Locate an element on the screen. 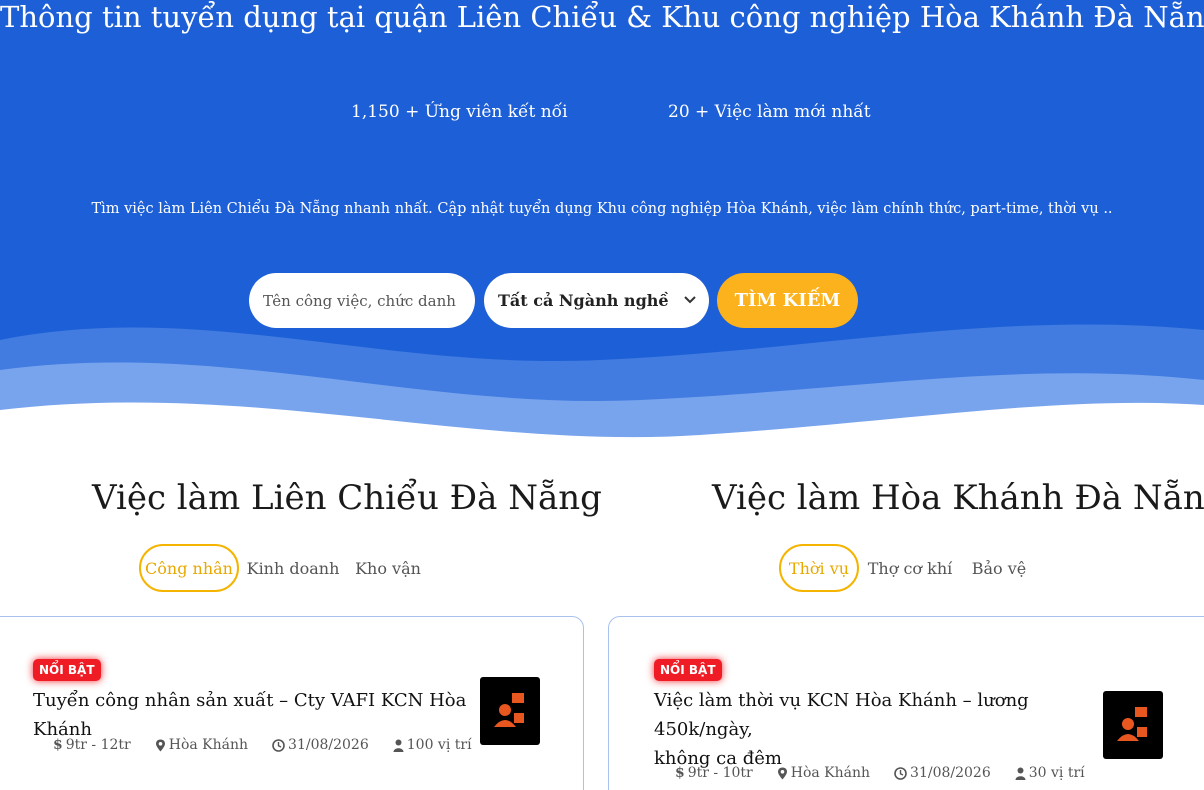 The height and width of the screenshot is (790, 1204). tab-kinh-doanh: Kinh doanh is located at coordinates (293, 568).